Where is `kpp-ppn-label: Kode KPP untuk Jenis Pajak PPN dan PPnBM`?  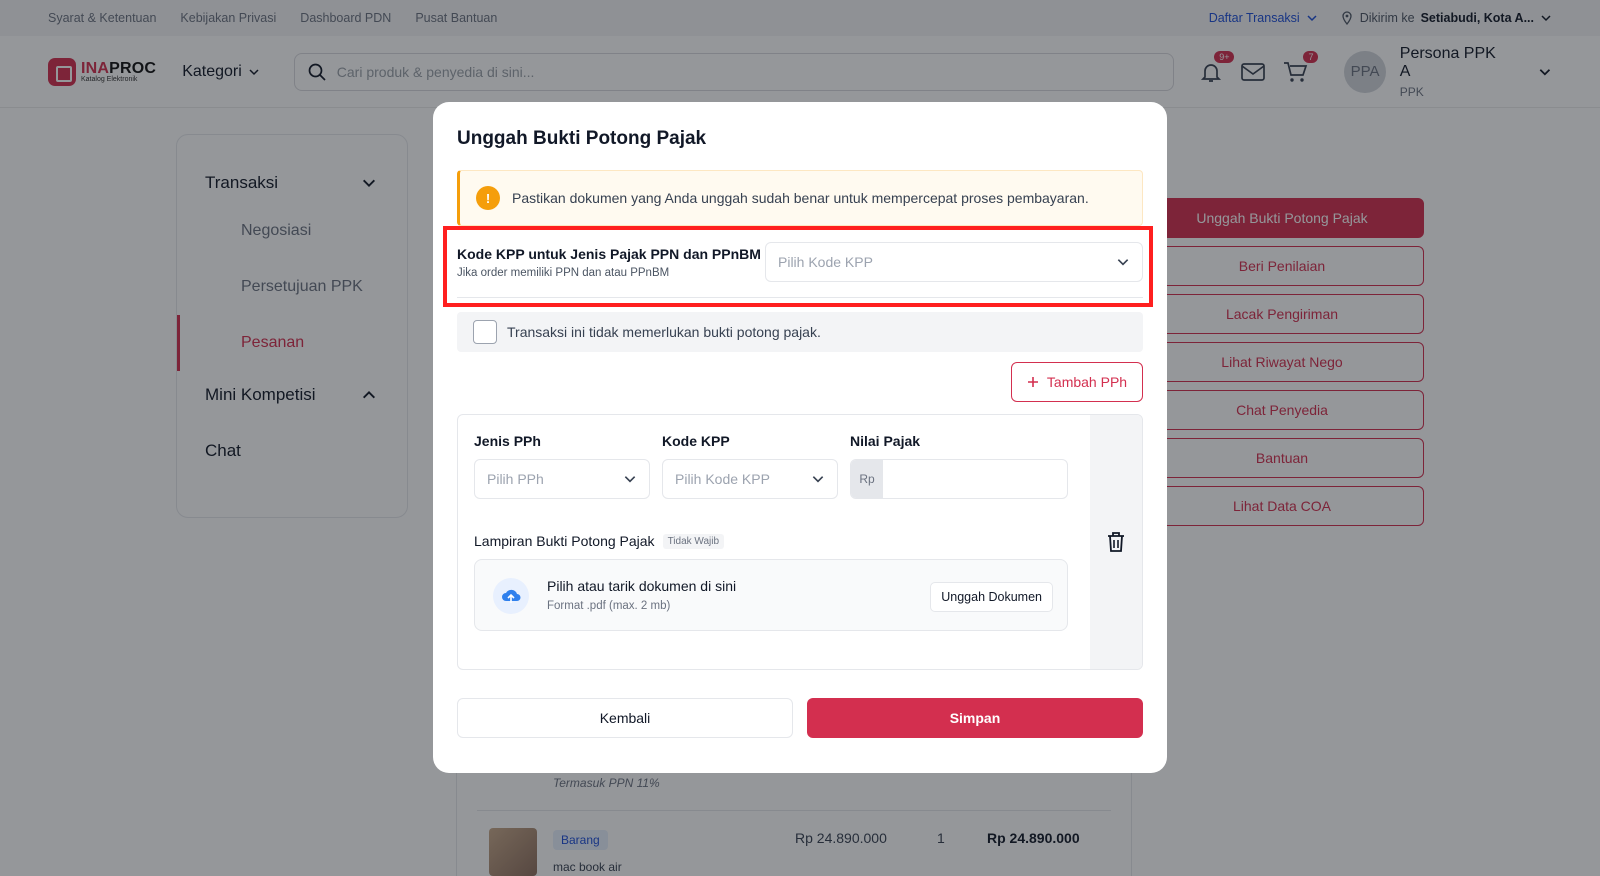
kpp-ppn-label: Kode KPP untuk Jenis Pajak PPN dan PPnBM is located at coordinates (609, 254).